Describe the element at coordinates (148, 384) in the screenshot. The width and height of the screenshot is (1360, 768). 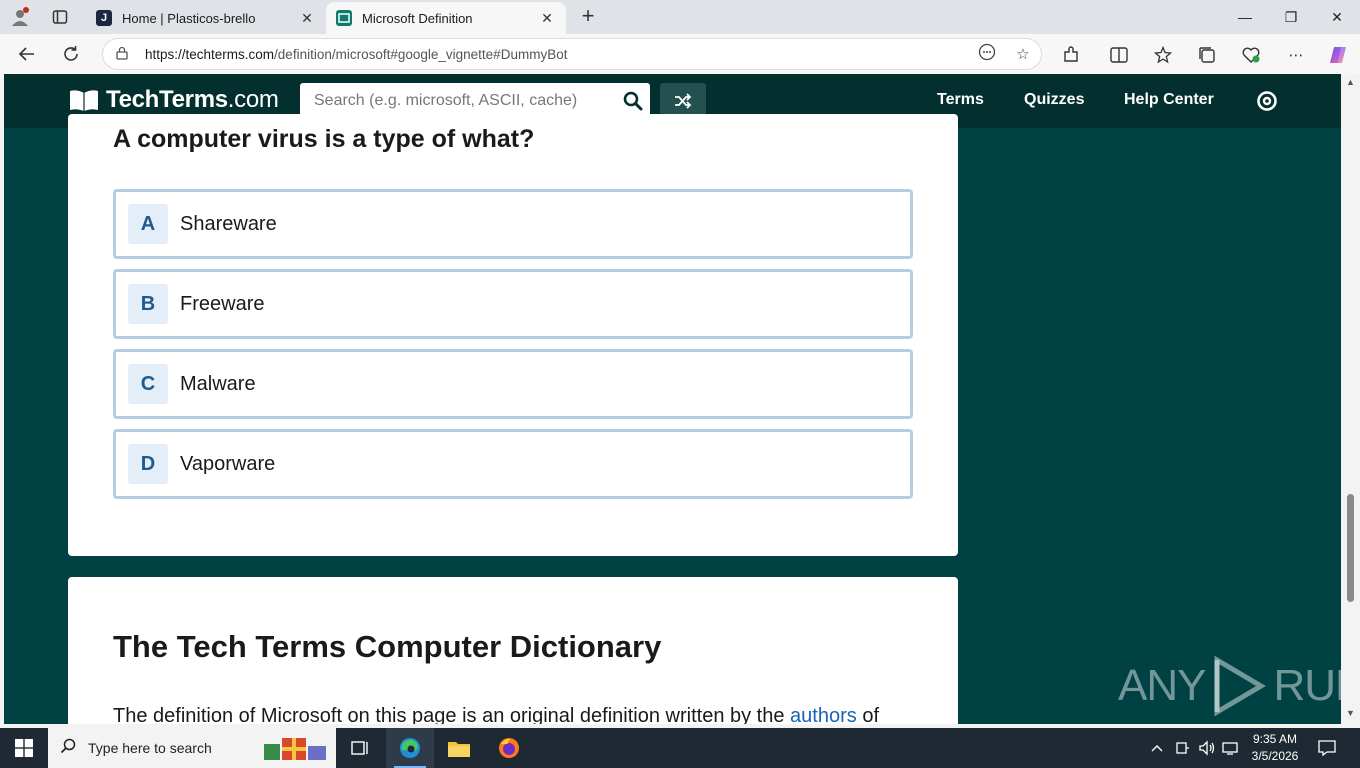
I see `option-letter: C` at that location.